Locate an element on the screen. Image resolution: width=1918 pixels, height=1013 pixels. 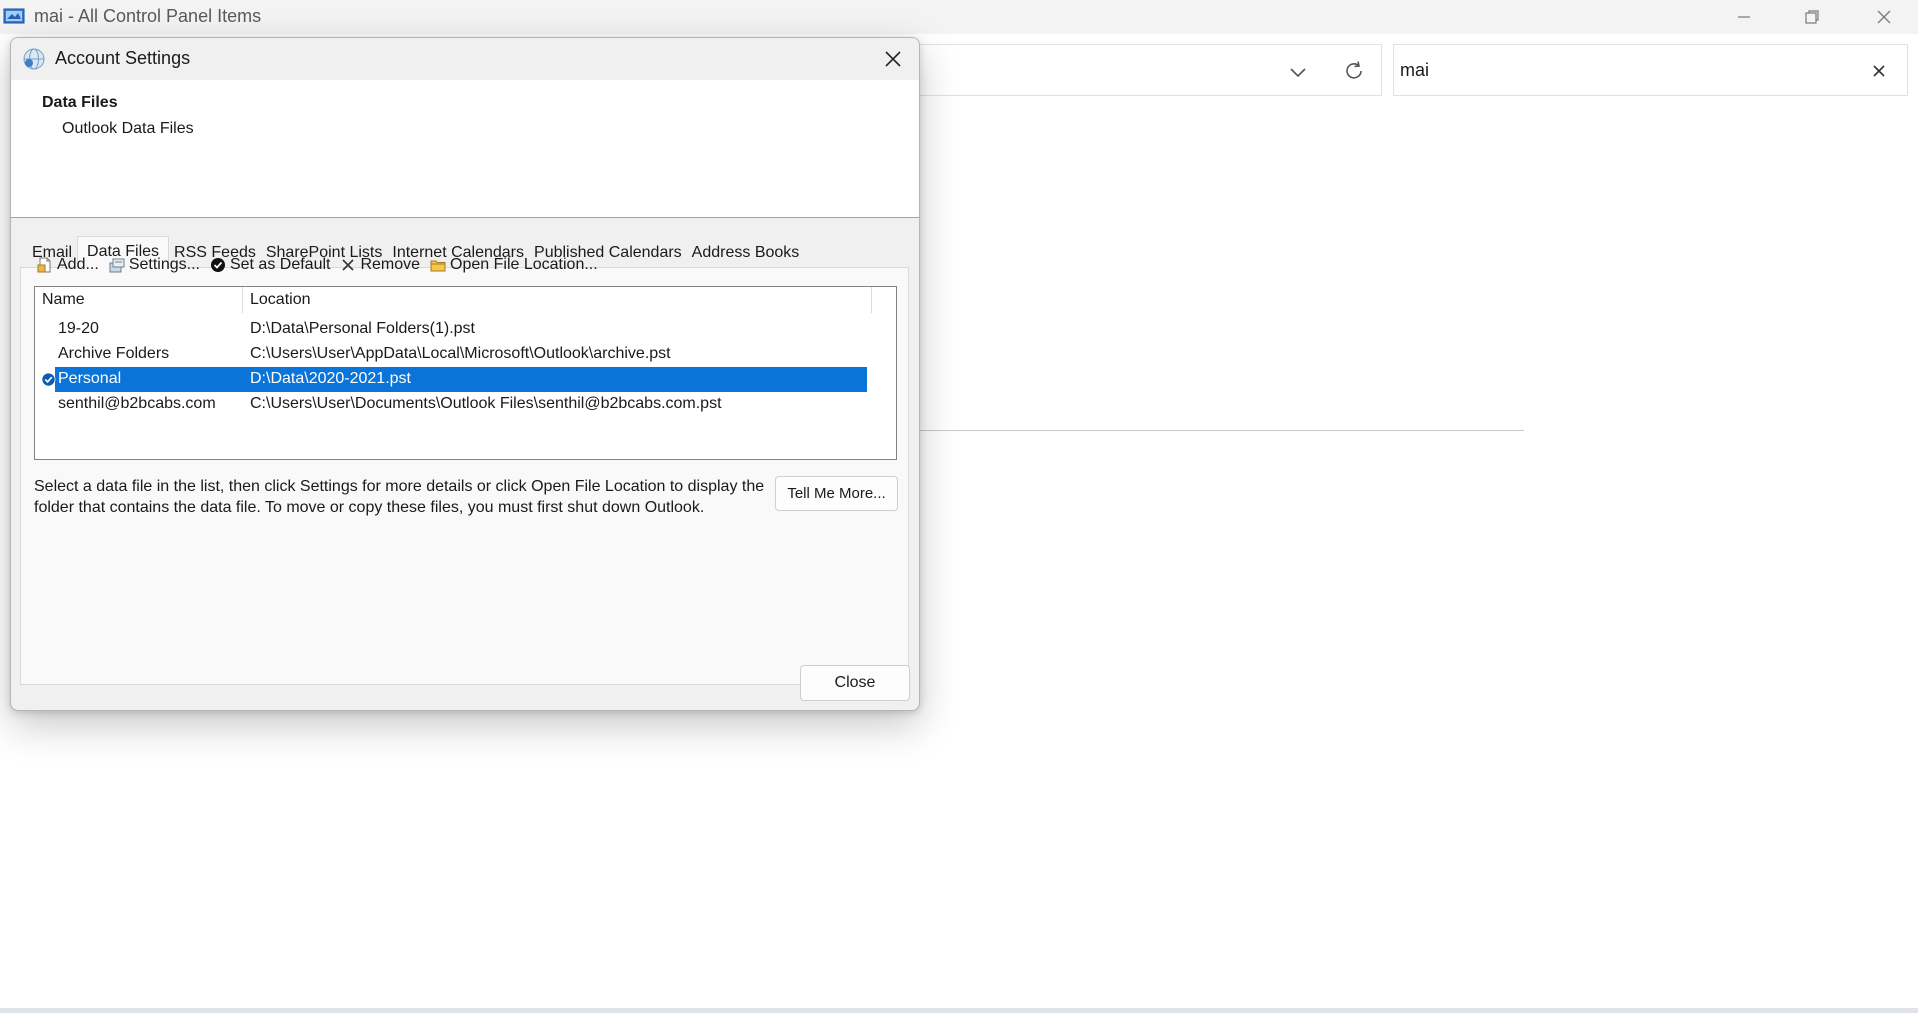
add-file-icon is located at coordinates (45, 265).